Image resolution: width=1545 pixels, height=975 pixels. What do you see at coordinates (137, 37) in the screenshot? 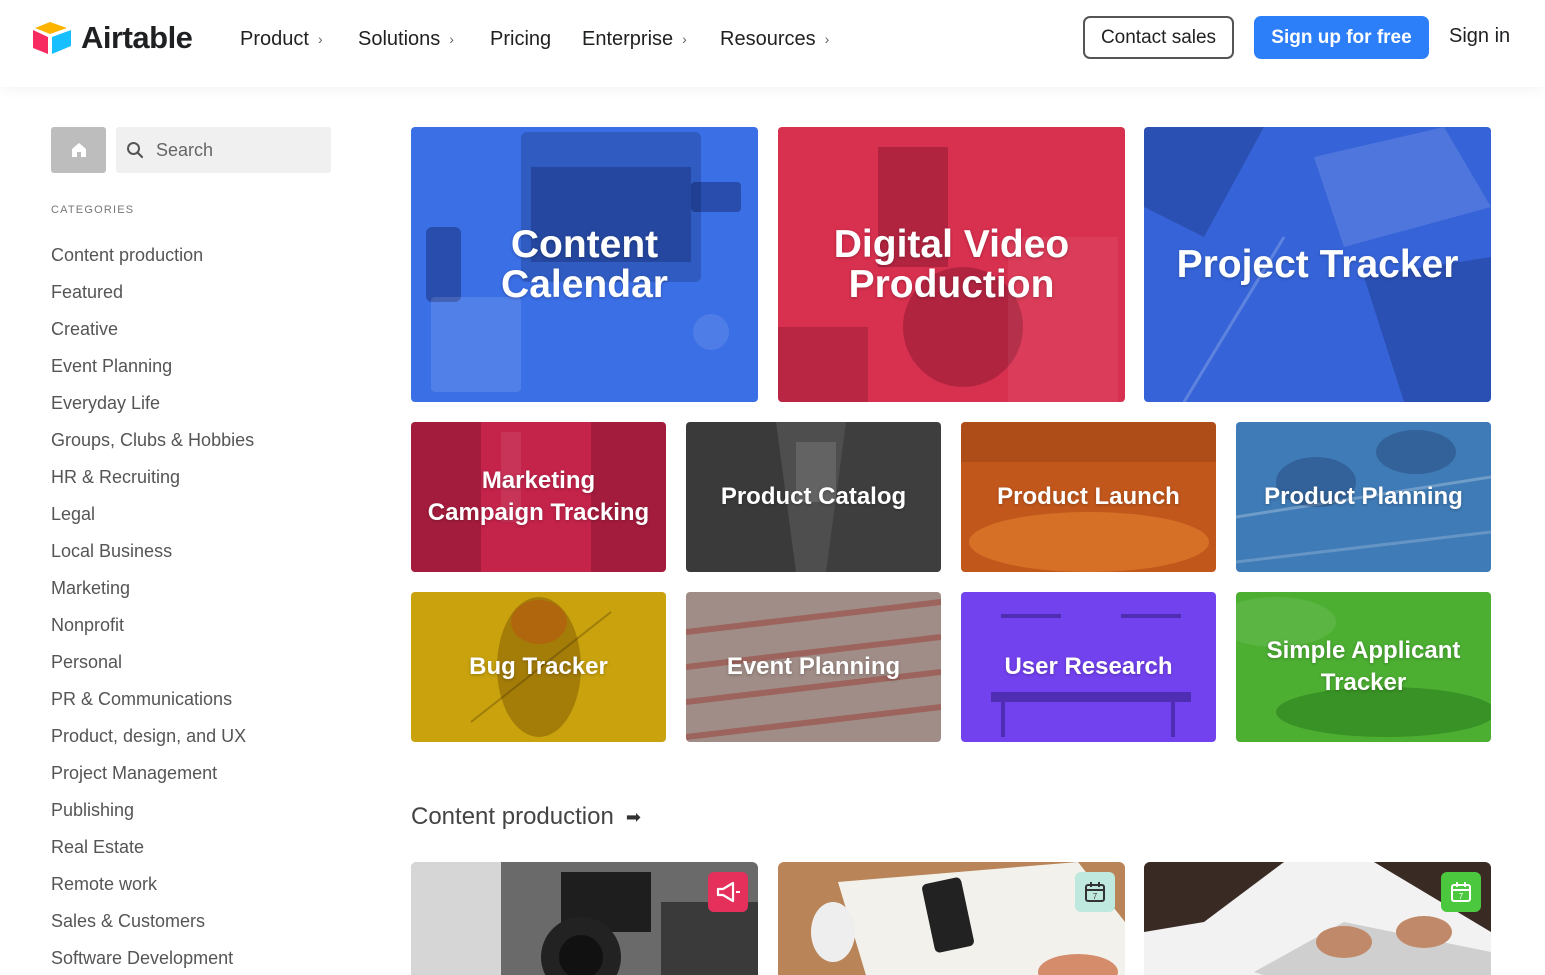
I see `brand-name: Airtable` at bounding box center [137, 37].